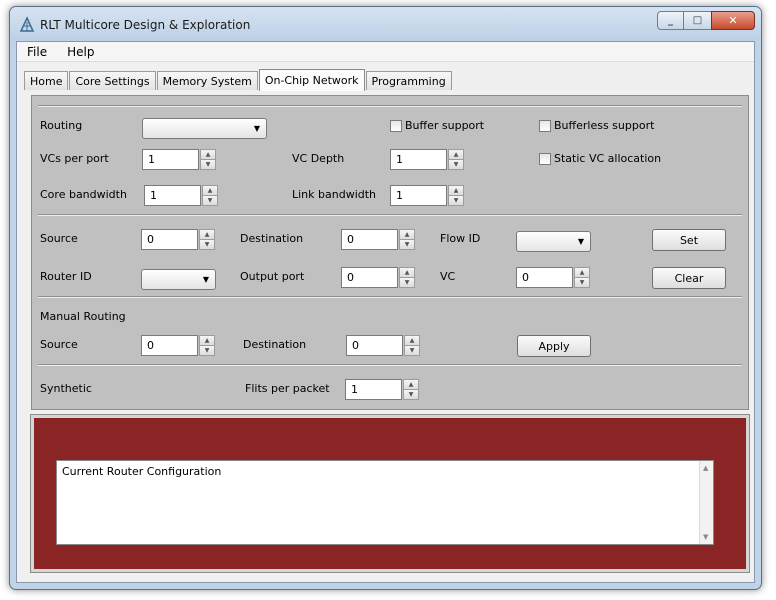  I want to click on vc-depth-spinner: 1 ▲ ▼, so click(427, 159).